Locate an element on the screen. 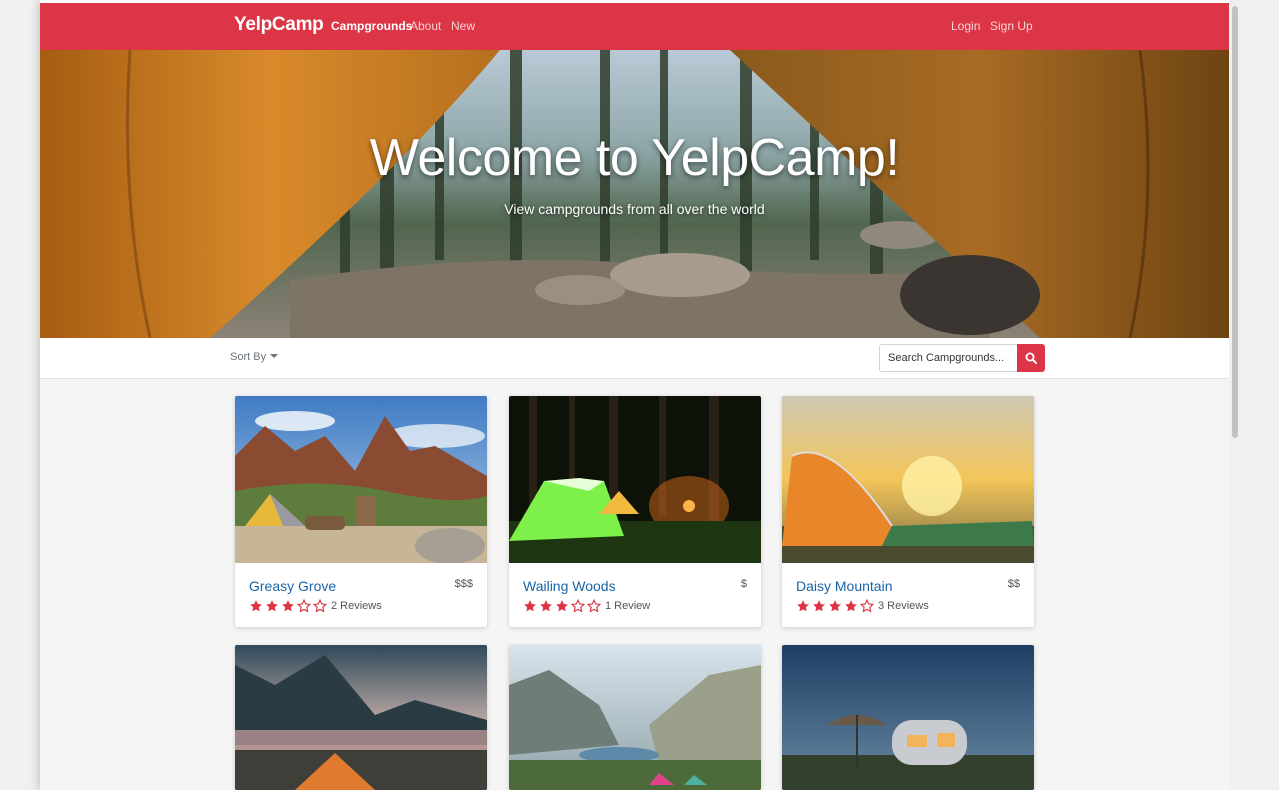 The image size is (1279, 790). price-level: $$$ is located at coordinates (463, 584).